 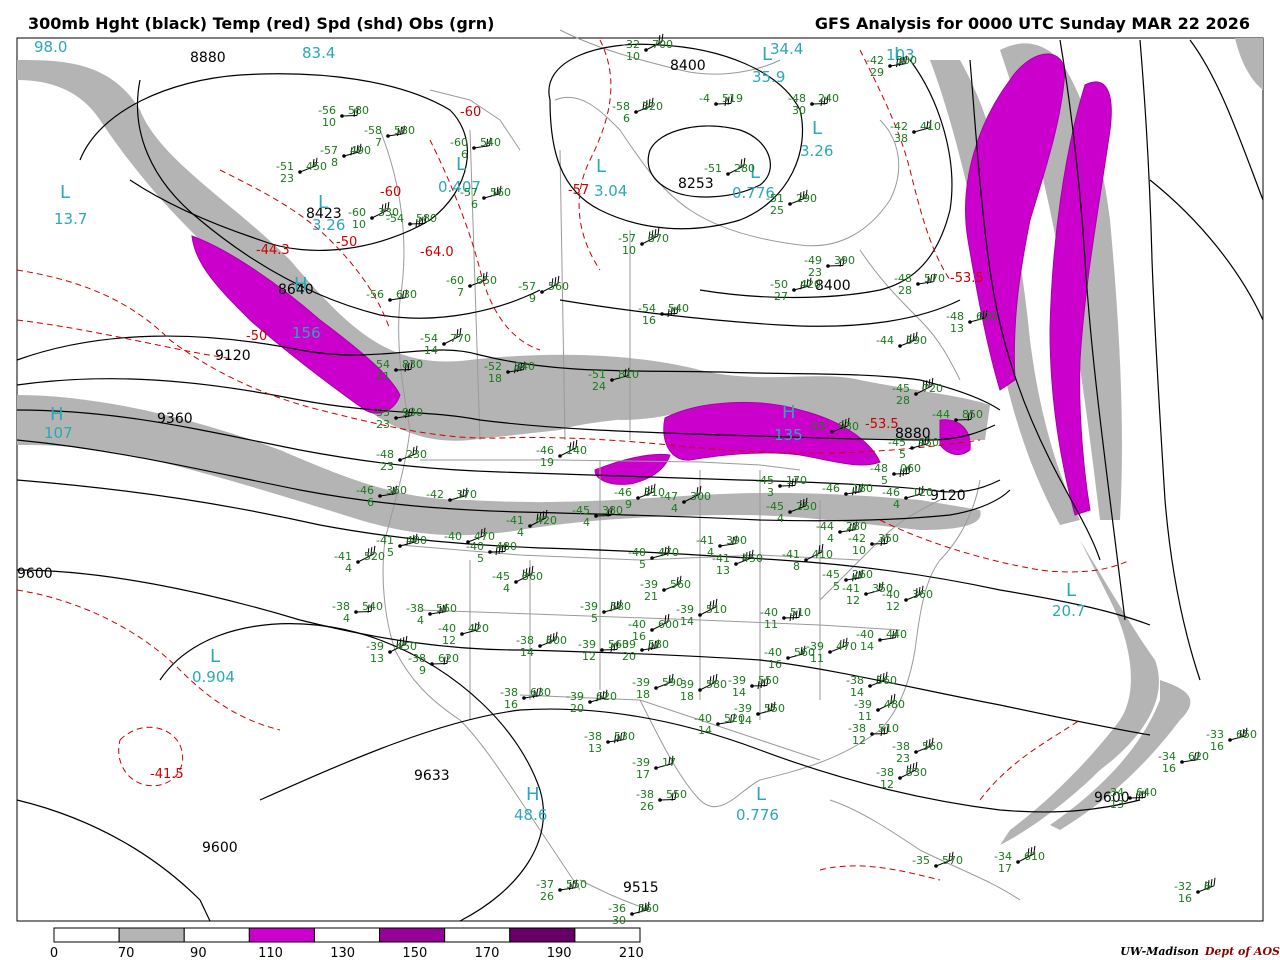 I want to click on height-label: 9120, so click(x=948, y=496).